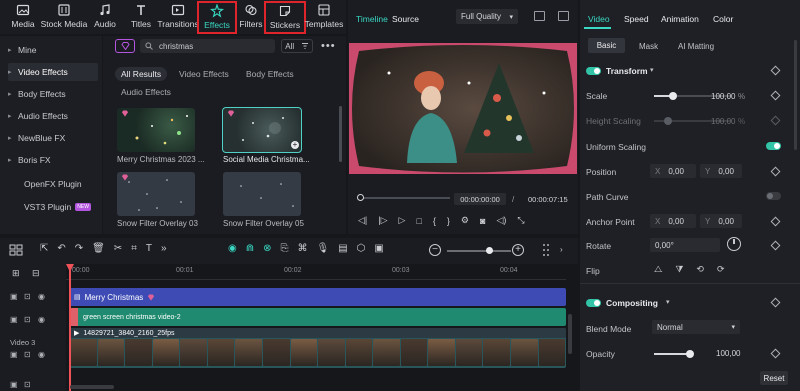  I want to click on toolbar-media: Media, so click(23, 17).